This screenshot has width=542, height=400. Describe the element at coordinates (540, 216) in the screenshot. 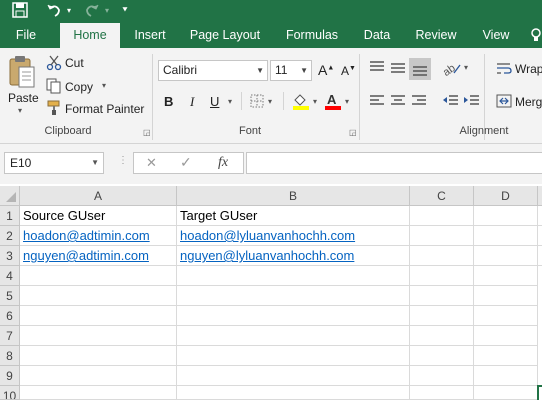

I see `cell-e1` at that location.